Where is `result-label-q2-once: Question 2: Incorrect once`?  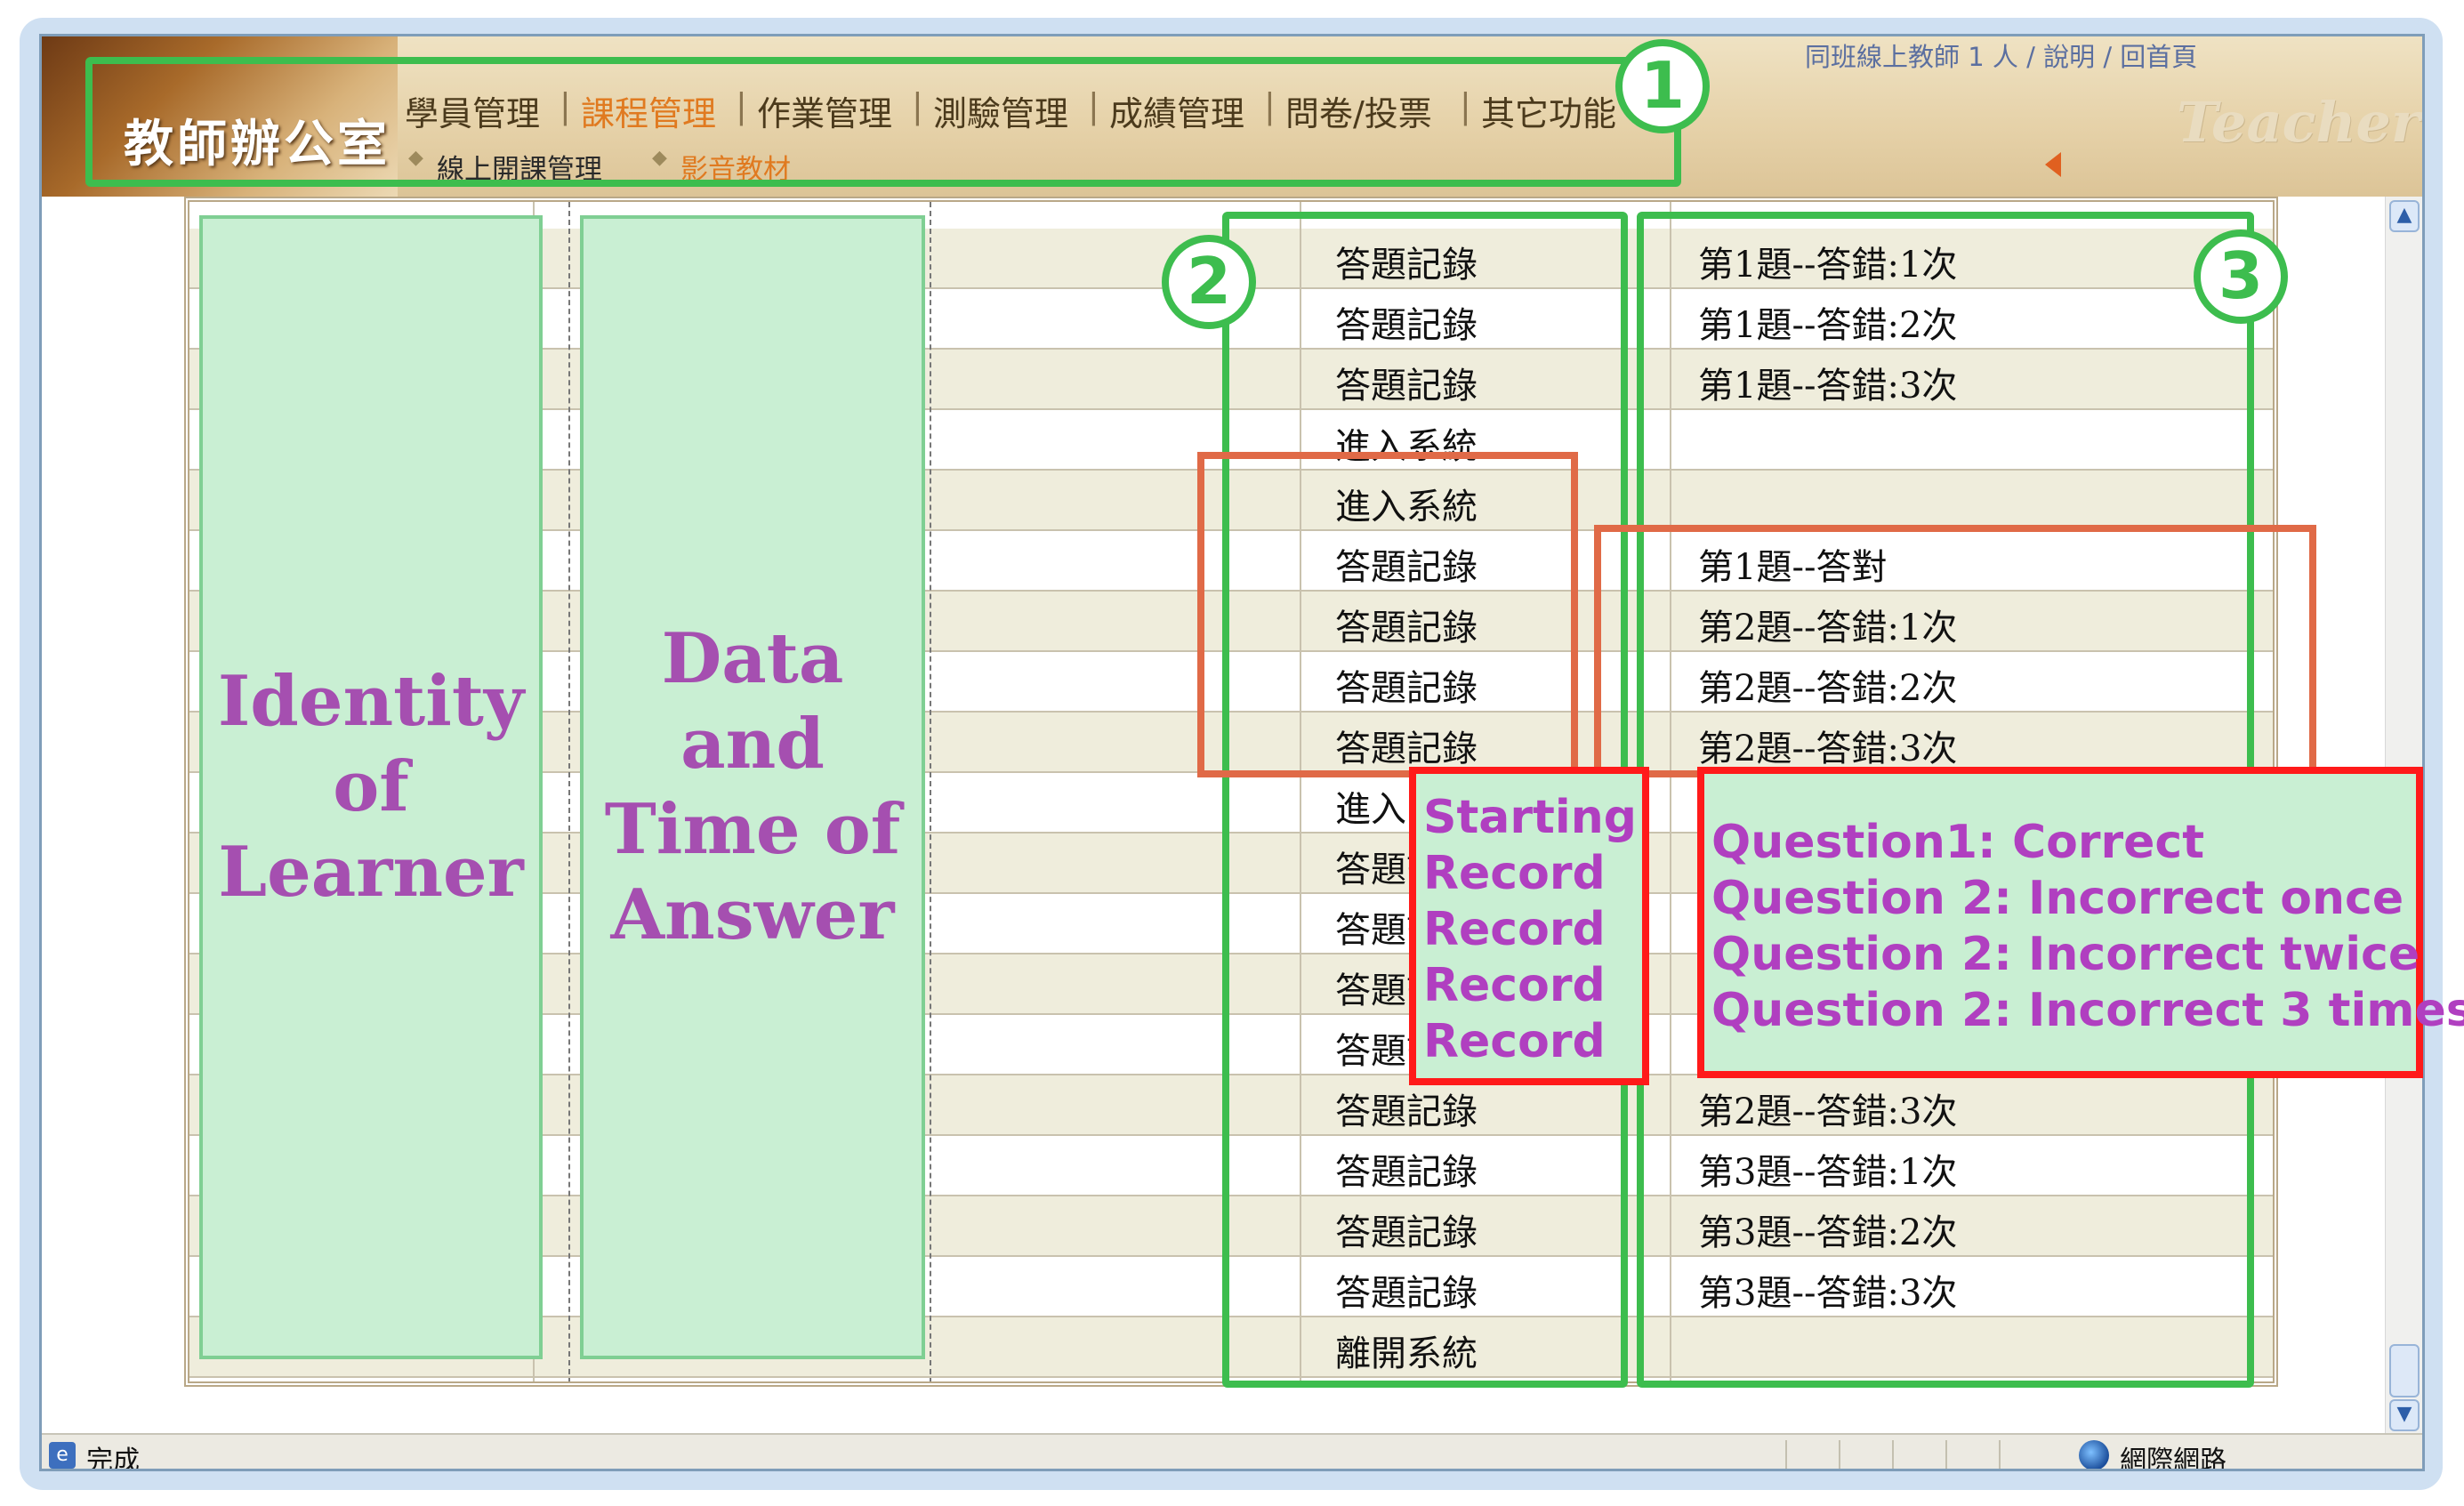 result-label-q2-once: Question 2: Incorrect once is located at coordinates (2057, 898).